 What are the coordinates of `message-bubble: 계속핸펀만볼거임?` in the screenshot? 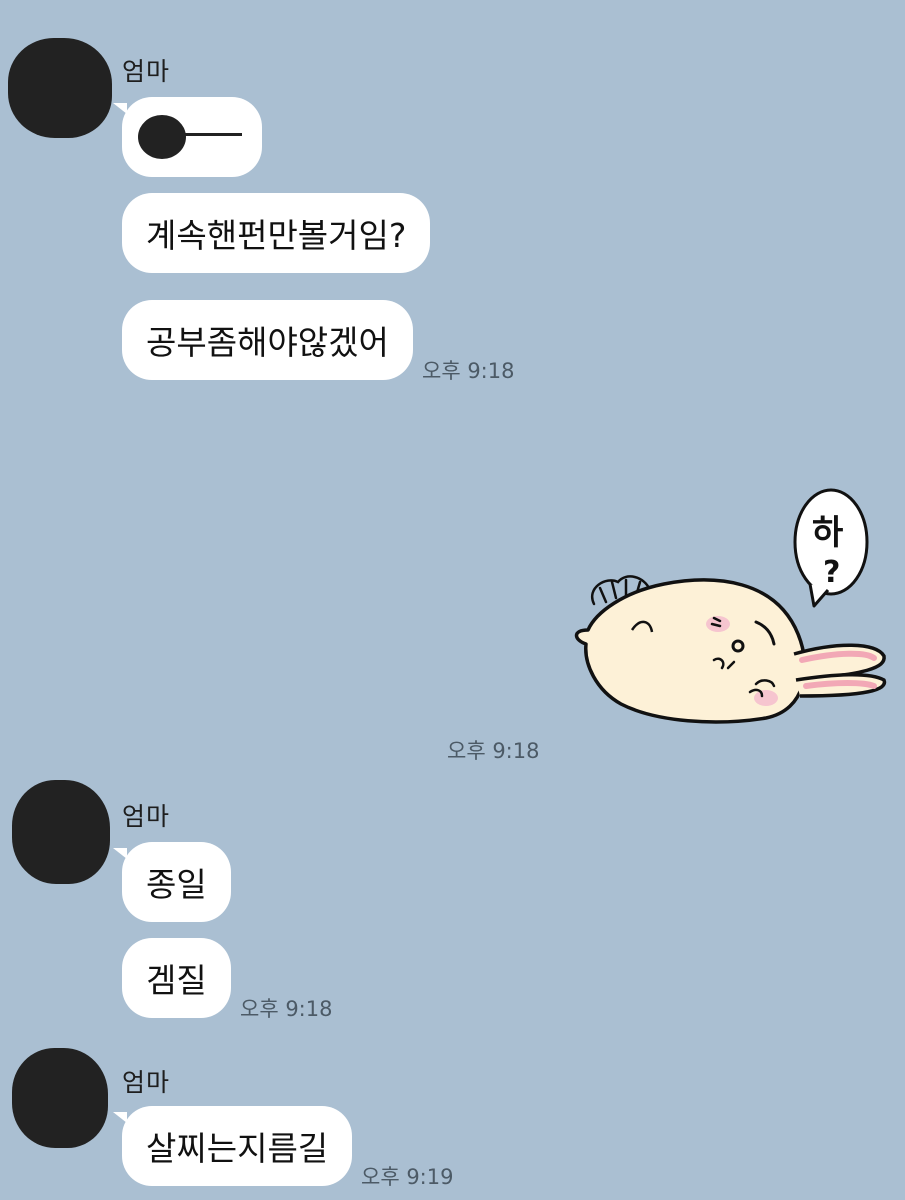 It's located at (276, 233).